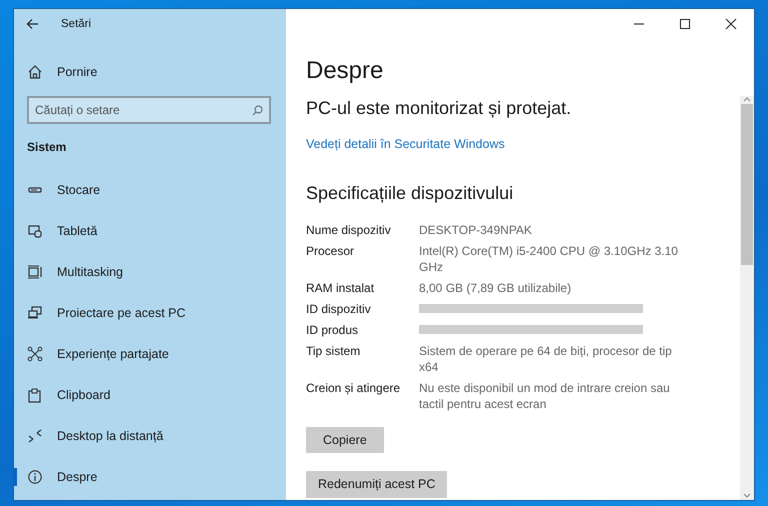 This screenshot has height=506, width=768. I want to click on remote-arrows-icon, so click(35, 436).